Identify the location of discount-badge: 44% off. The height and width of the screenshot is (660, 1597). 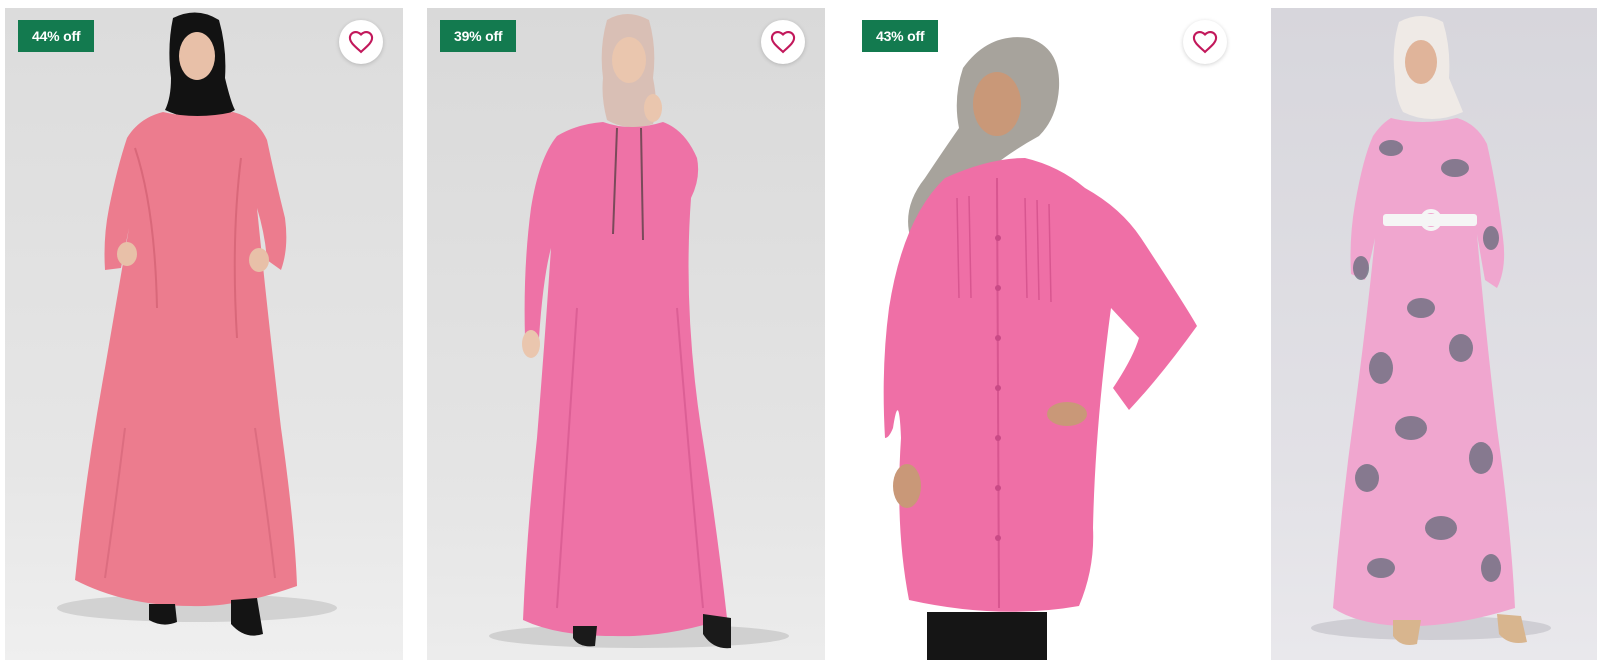
(56, 36).